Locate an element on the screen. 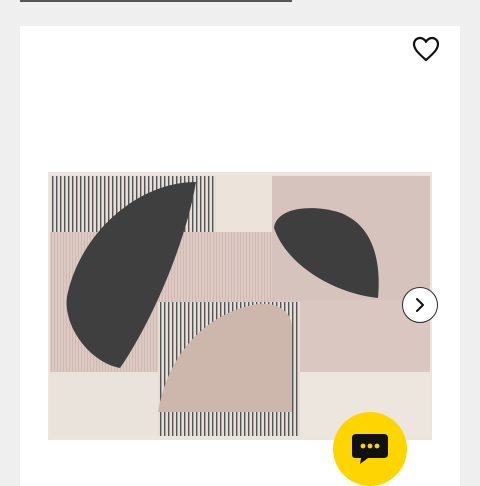 The width and height of the screenshot is (480, 486). next-image-button is located at coordinates (420, 305).